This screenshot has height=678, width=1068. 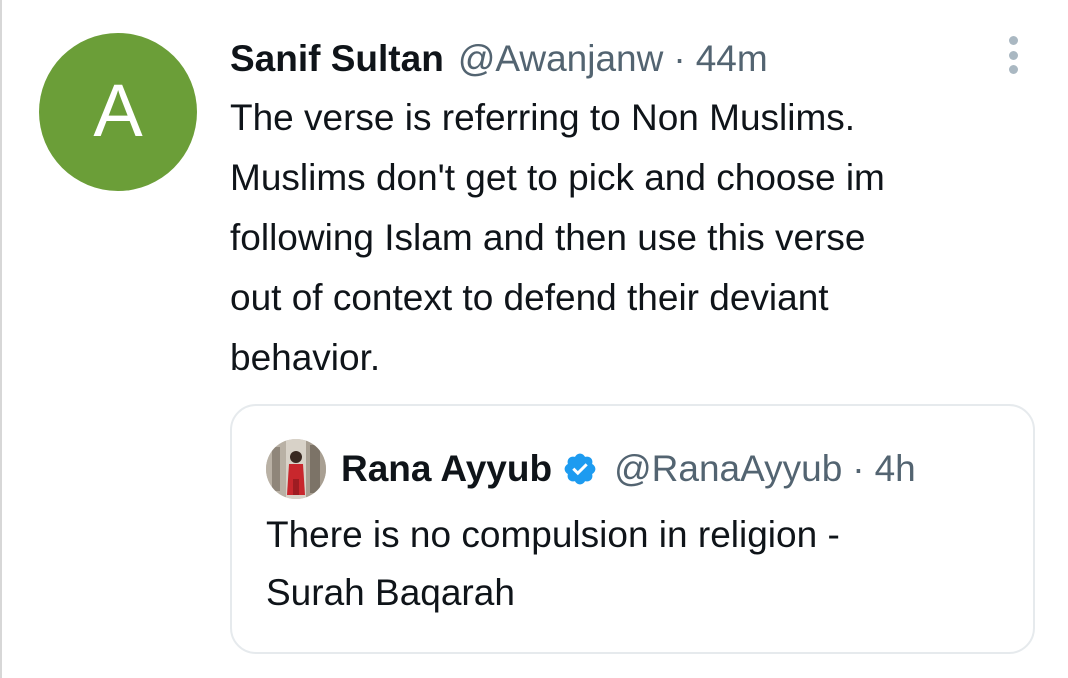 I want to click on author-handle: @Awanjanw, so click(x=561, y=59).